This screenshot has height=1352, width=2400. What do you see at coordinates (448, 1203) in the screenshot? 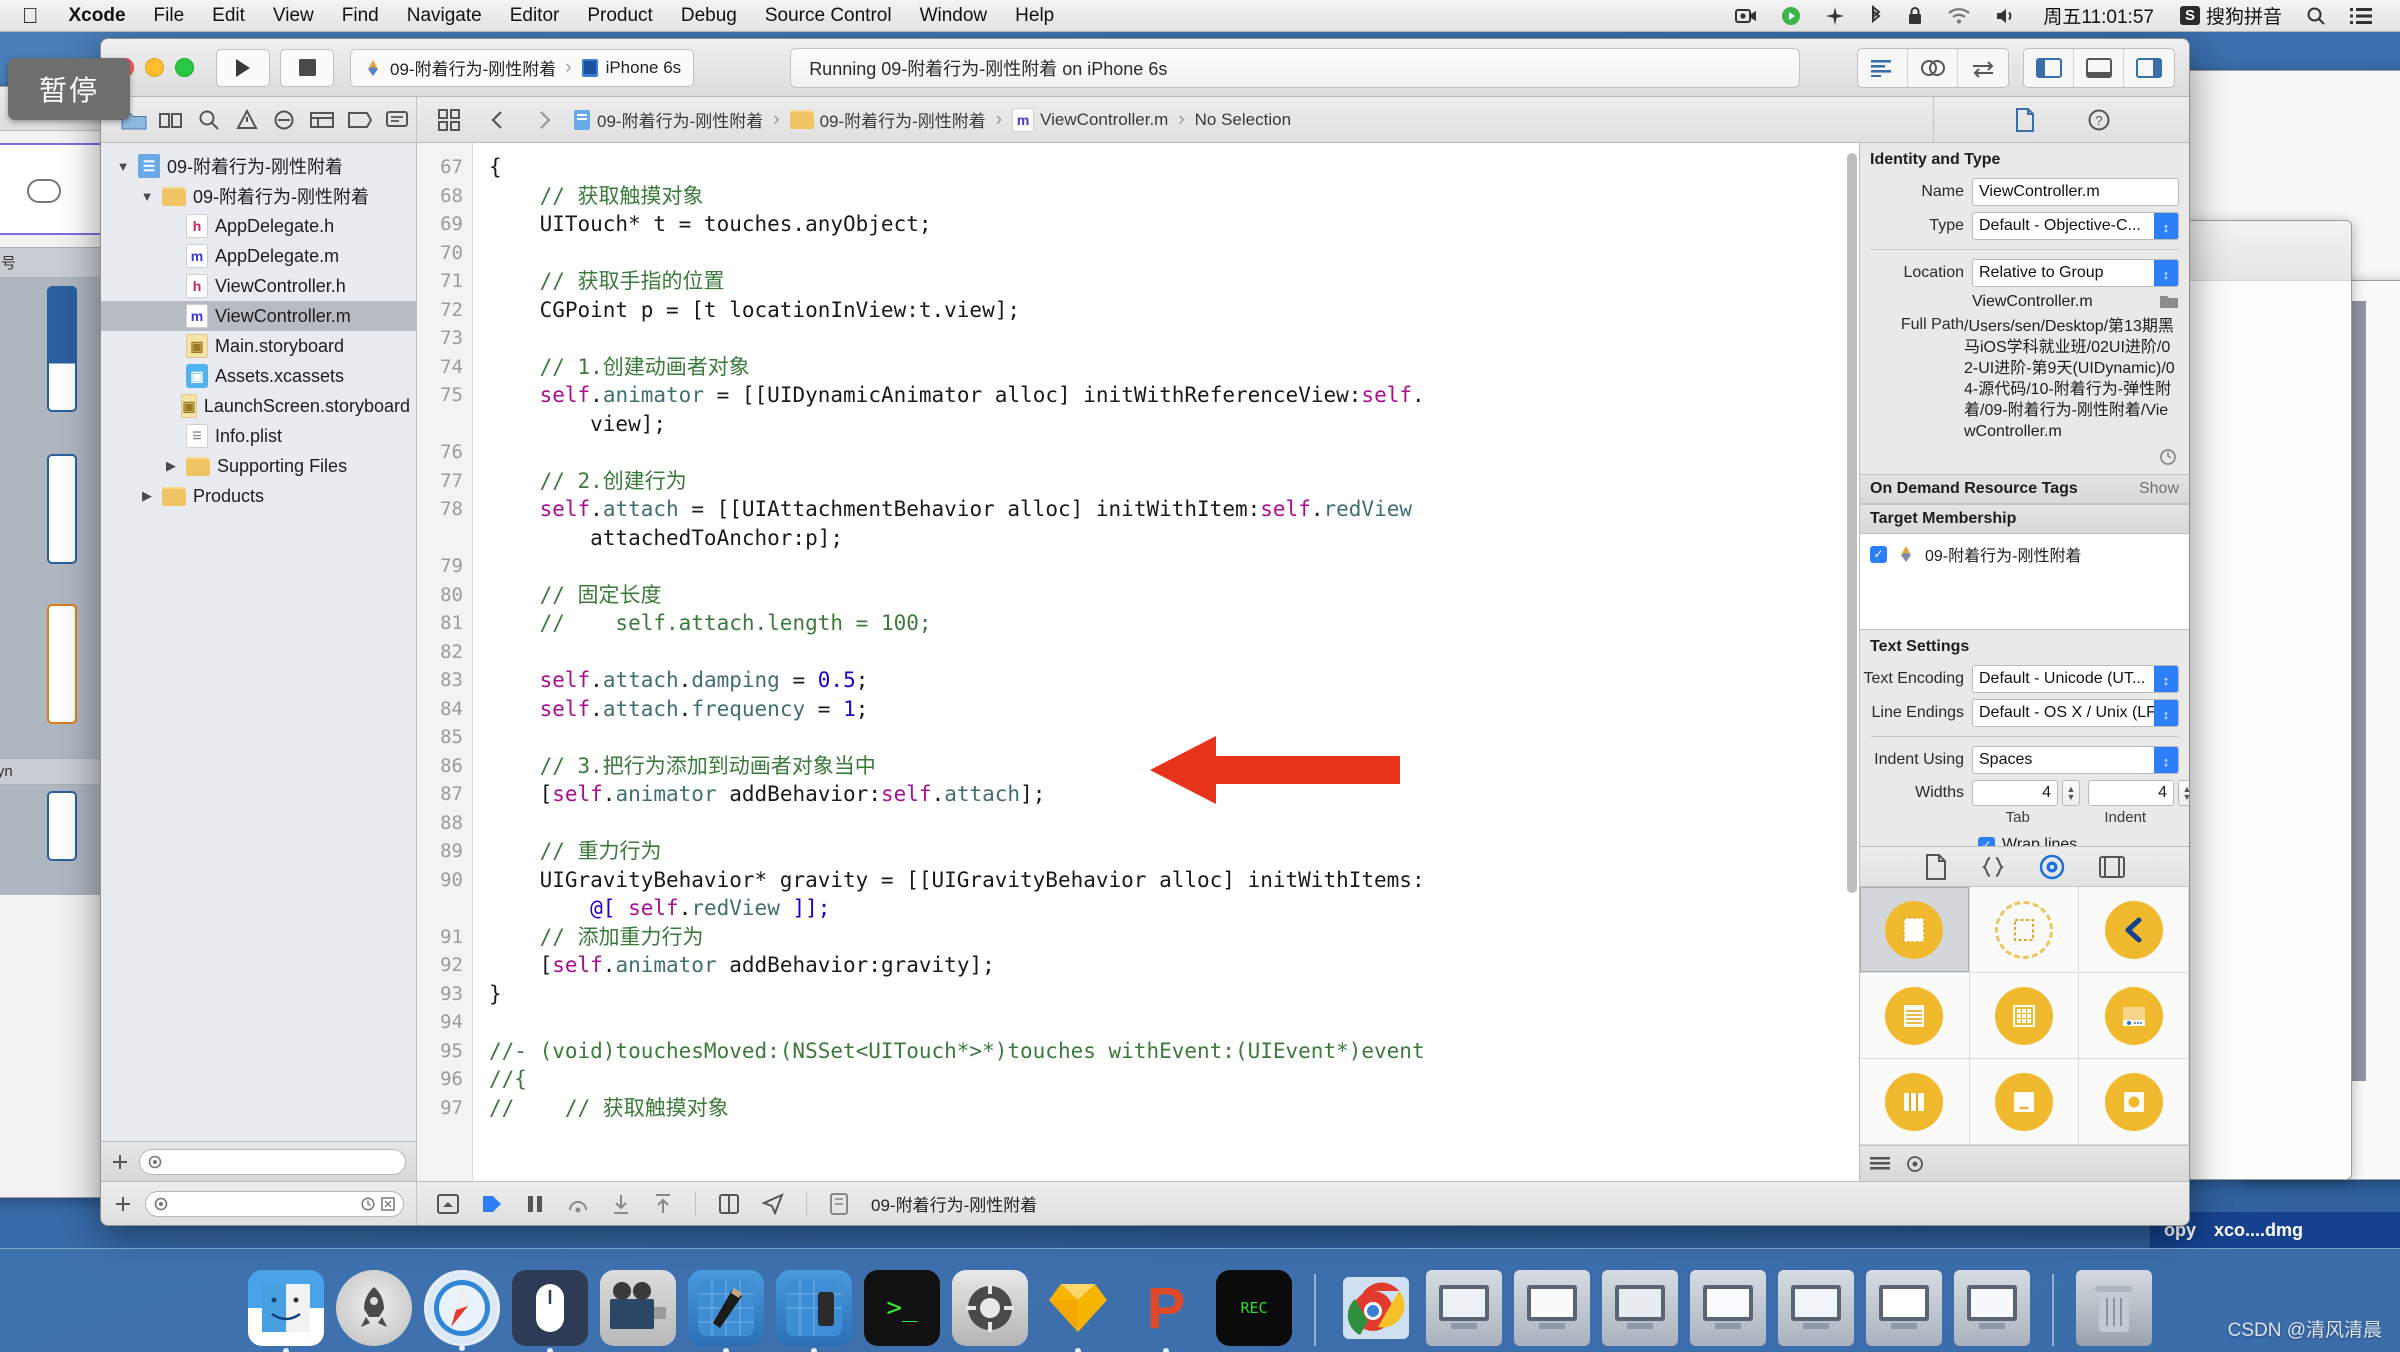
I see `hide-debug-area-icon` at bounding box center [448, 1203].